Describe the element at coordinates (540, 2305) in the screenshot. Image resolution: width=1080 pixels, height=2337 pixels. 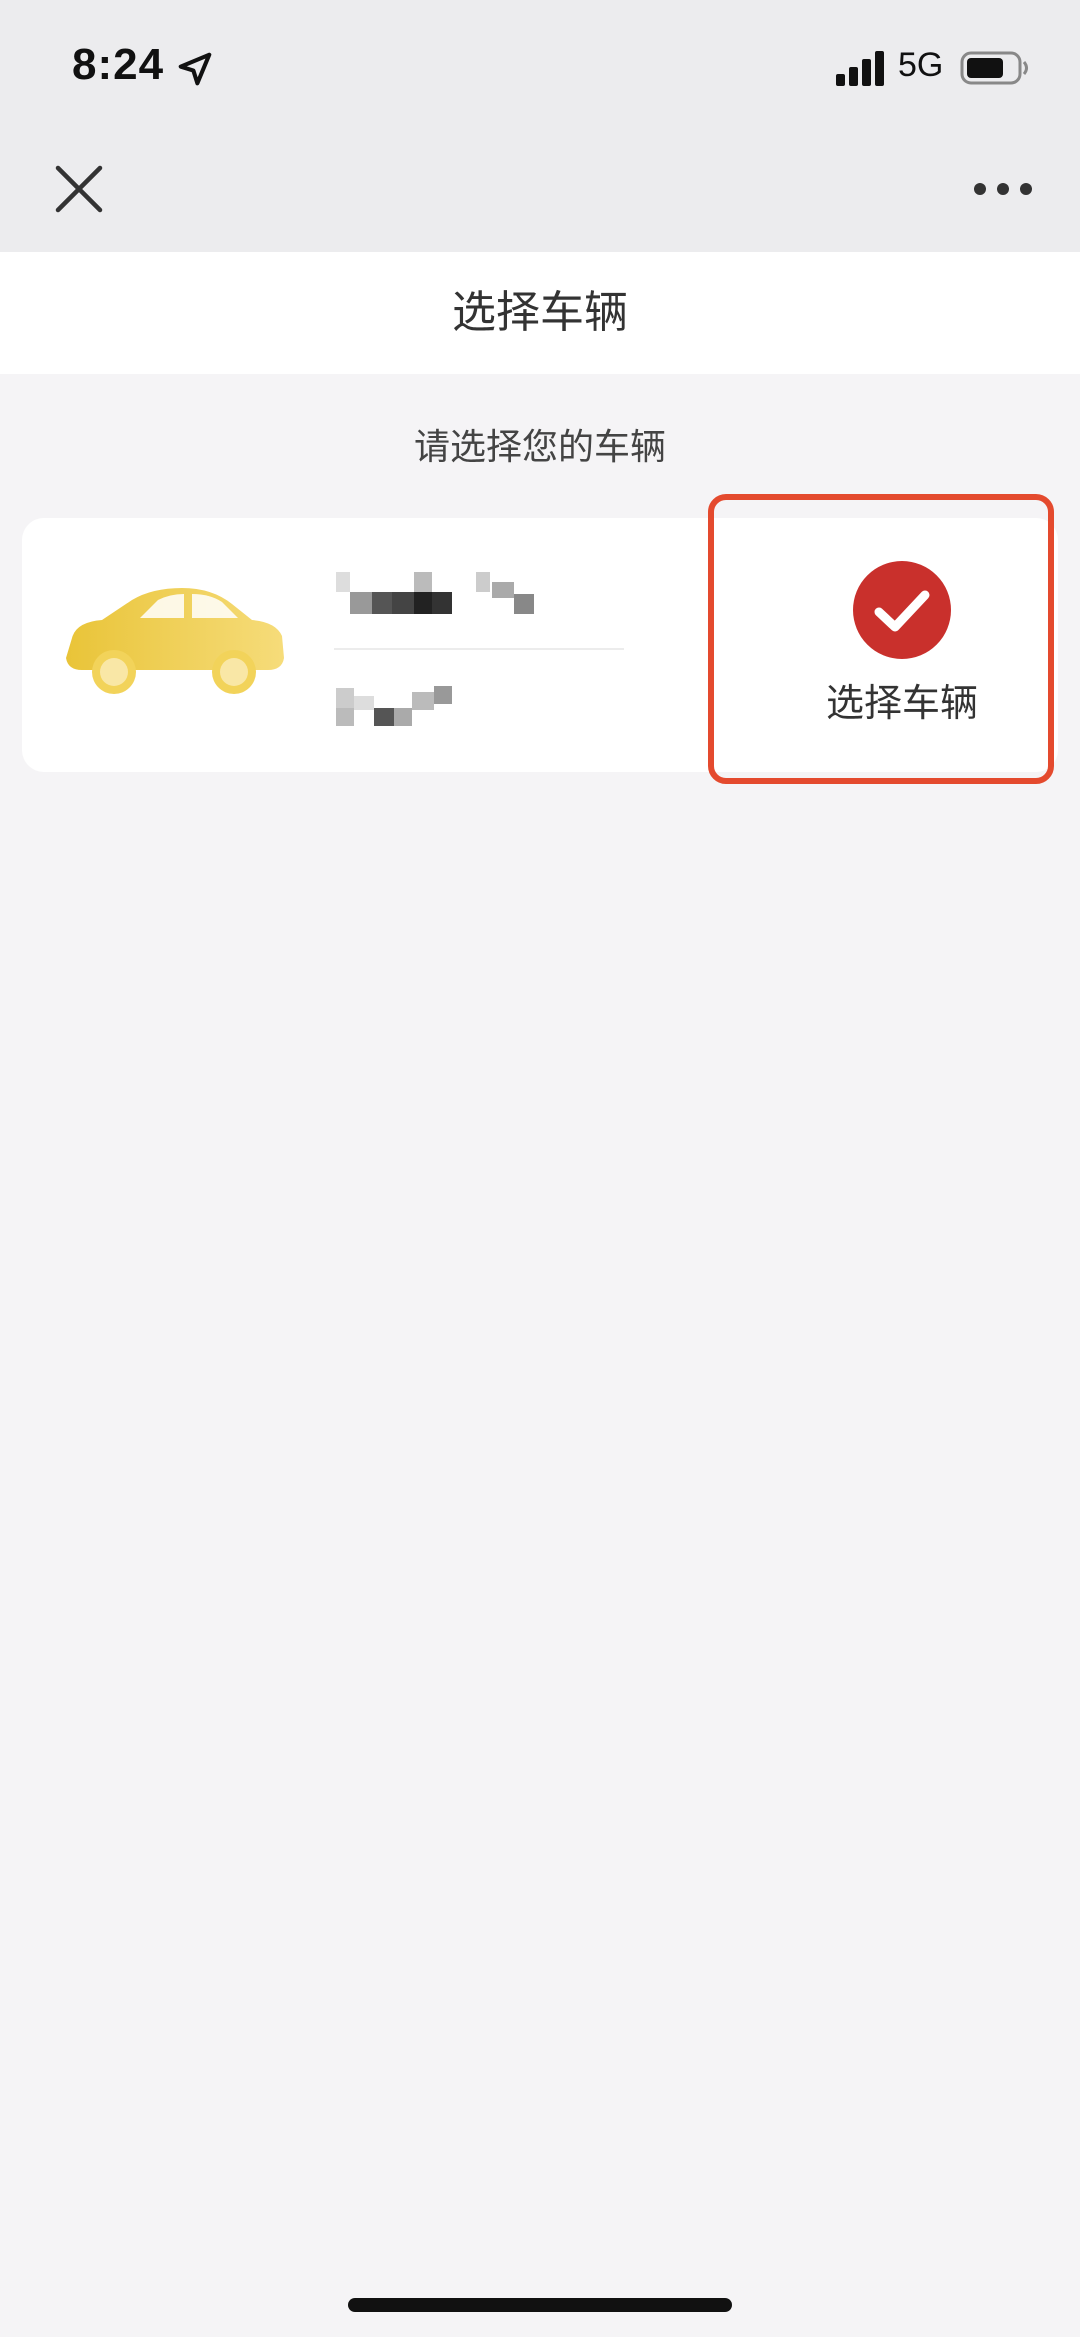
I see `home-indicator` at that location.